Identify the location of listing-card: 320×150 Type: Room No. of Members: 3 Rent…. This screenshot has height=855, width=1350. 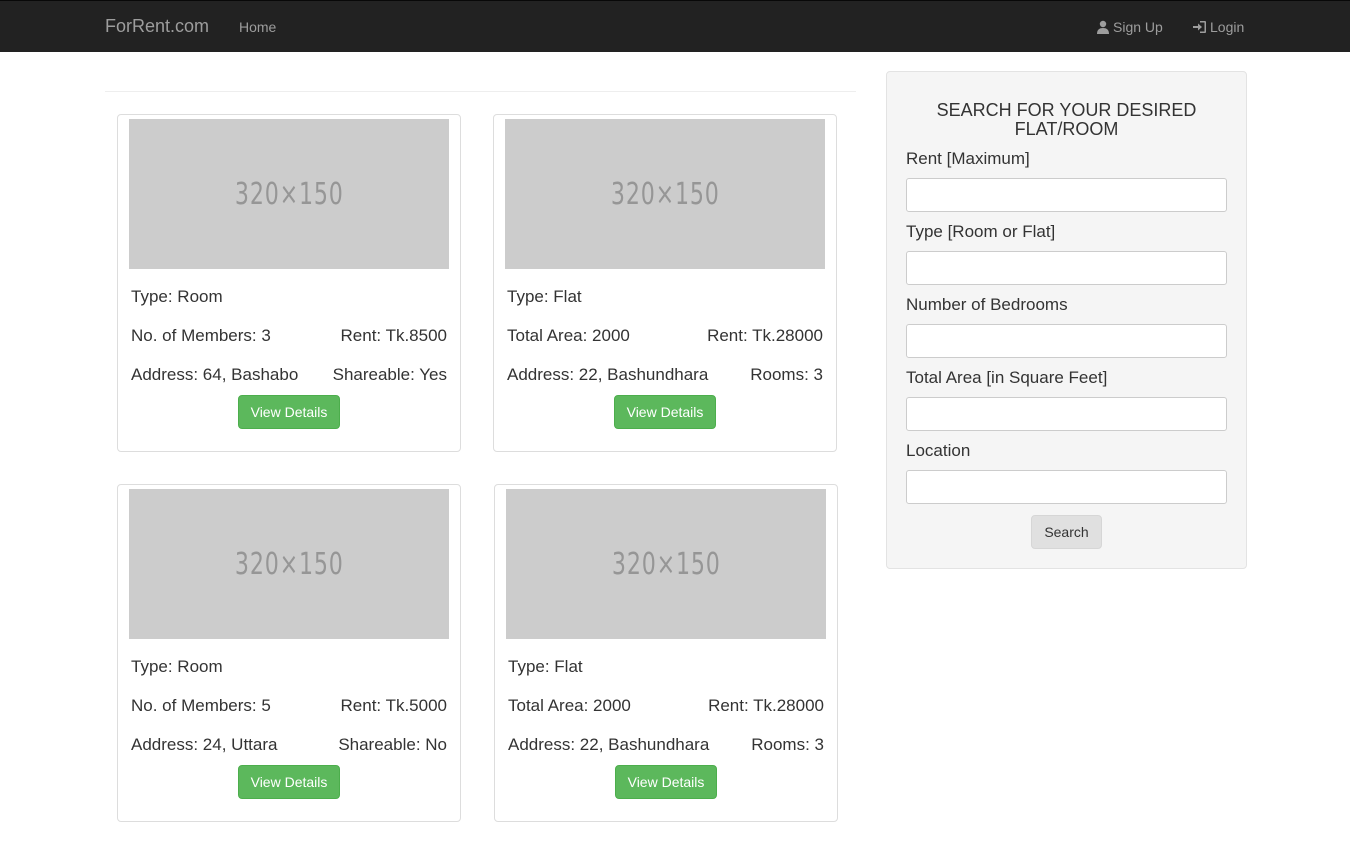
(289, 283).